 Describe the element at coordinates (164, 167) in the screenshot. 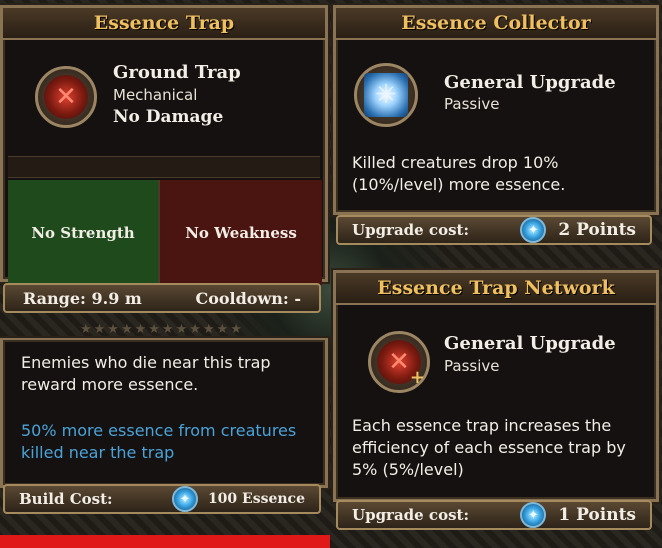

I see `divider-strip` at that location.